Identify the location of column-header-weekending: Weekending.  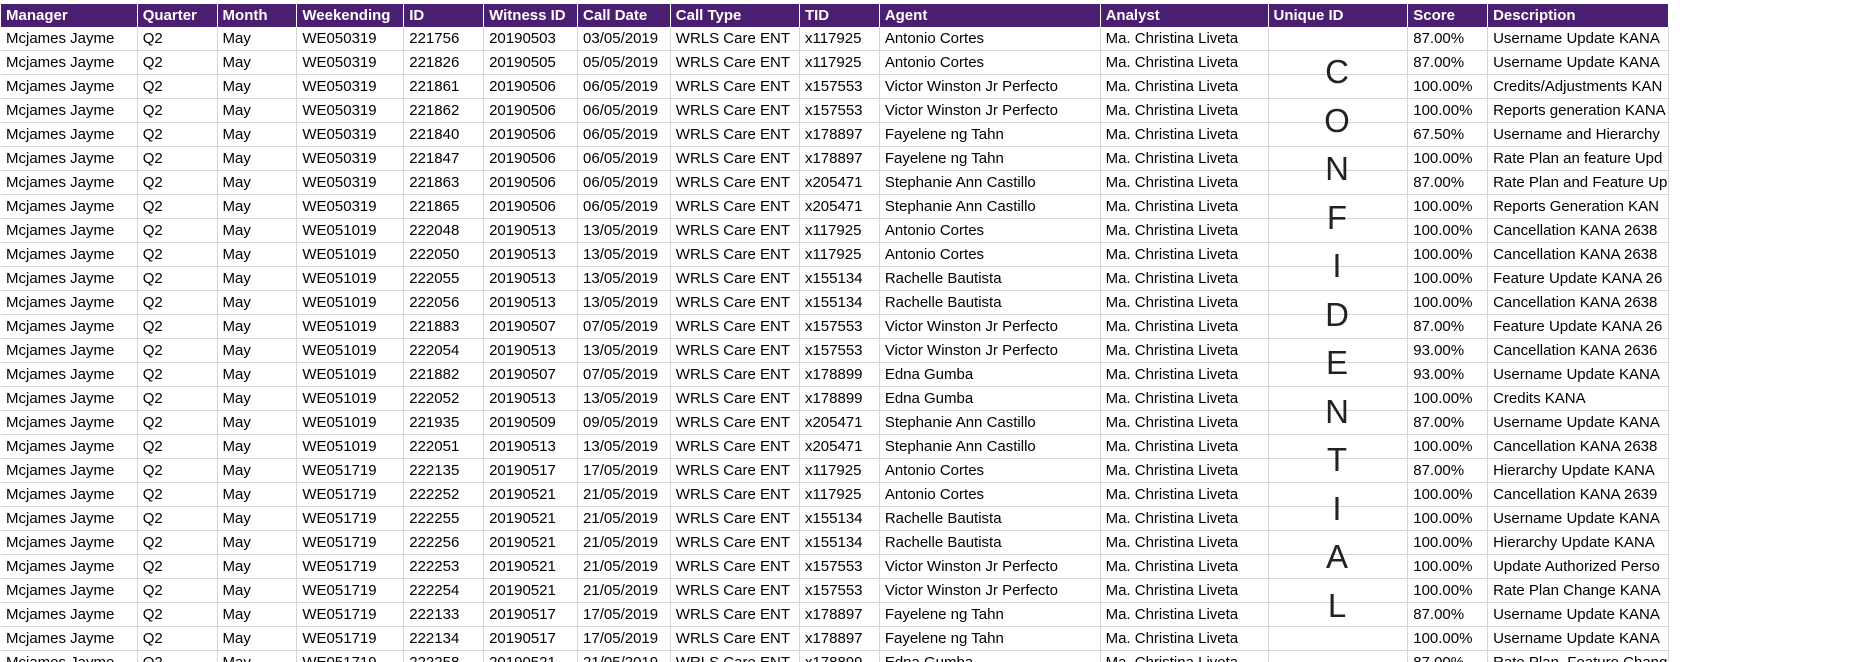
(350, 15).